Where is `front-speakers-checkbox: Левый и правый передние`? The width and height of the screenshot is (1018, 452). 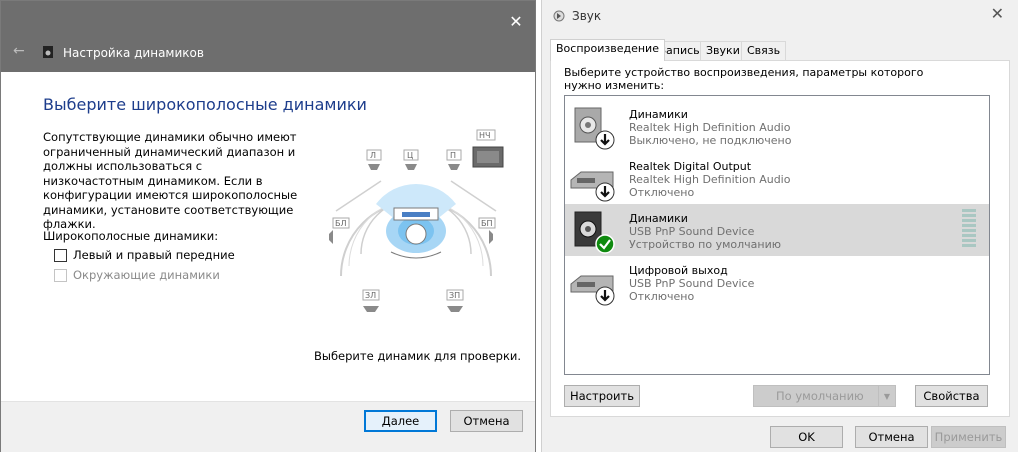
front-speakers-checkbox: Левый и правый передние is located at coordinates (144, 255).